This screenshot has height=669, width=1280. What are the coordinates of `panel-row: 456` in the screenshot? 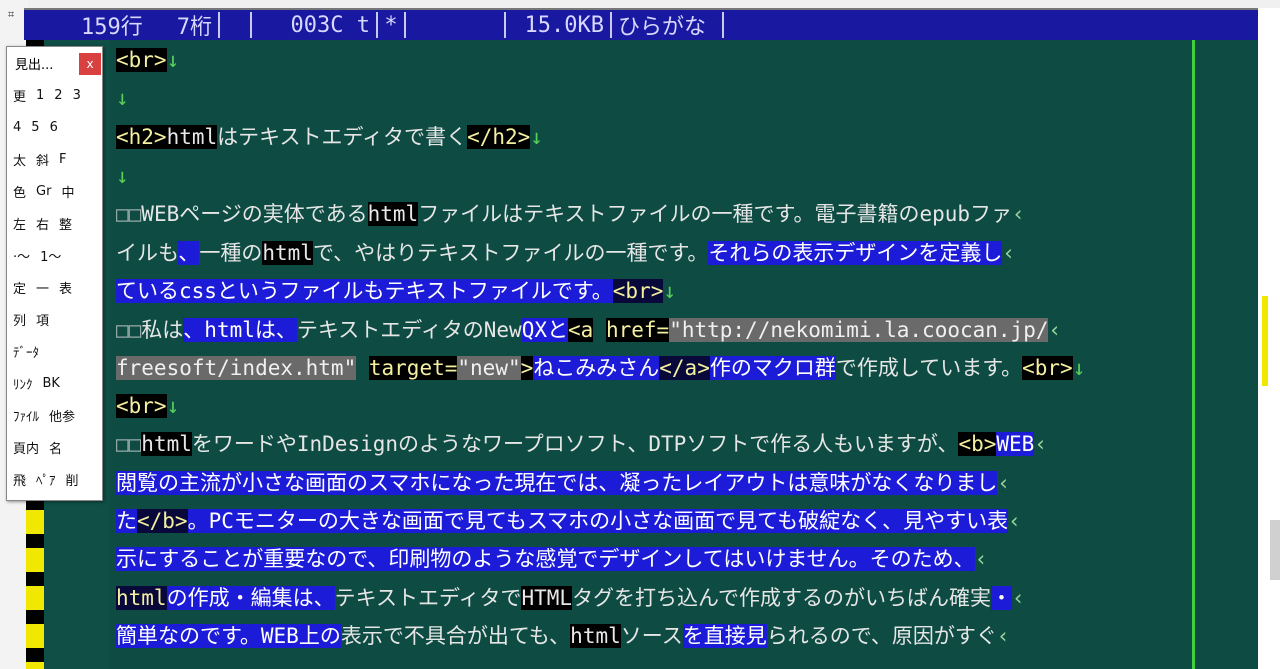 It's located at (54, 127).